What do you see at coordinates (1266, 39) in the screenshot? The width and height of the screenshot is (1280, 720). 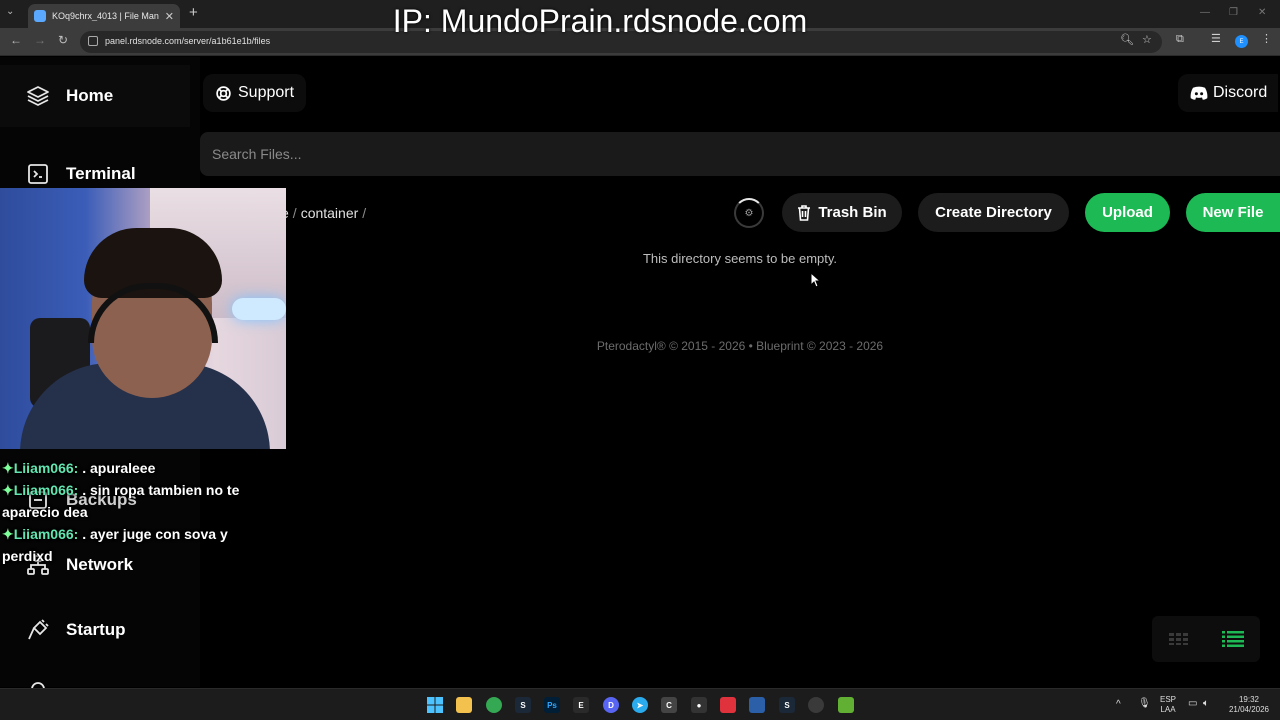 I see `menu-kebab-icon: ⋮` at bounding box center [1266, 39].